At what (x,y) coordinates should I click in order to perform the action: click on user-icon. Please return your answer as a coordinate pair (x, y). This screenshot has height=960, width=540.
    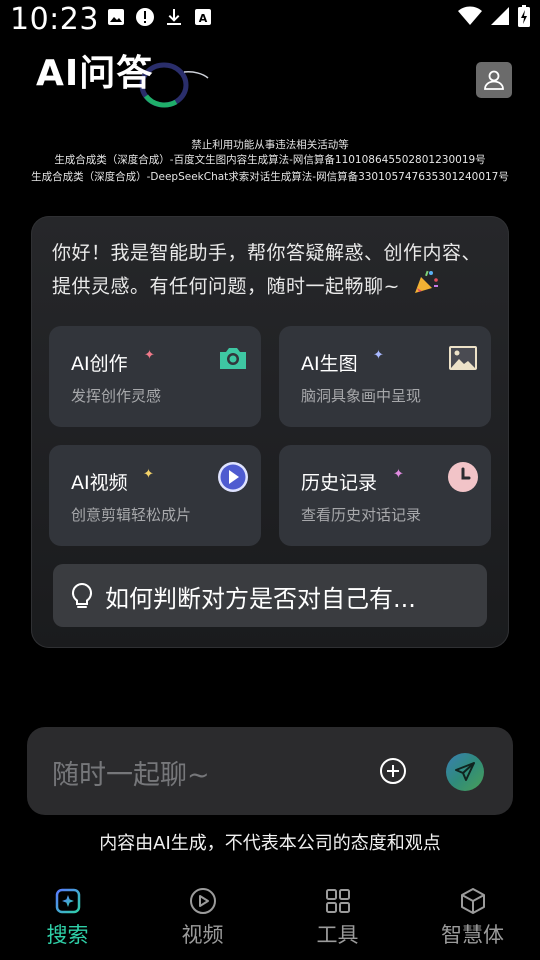
    Looking at the image, I should click on (494, 80).